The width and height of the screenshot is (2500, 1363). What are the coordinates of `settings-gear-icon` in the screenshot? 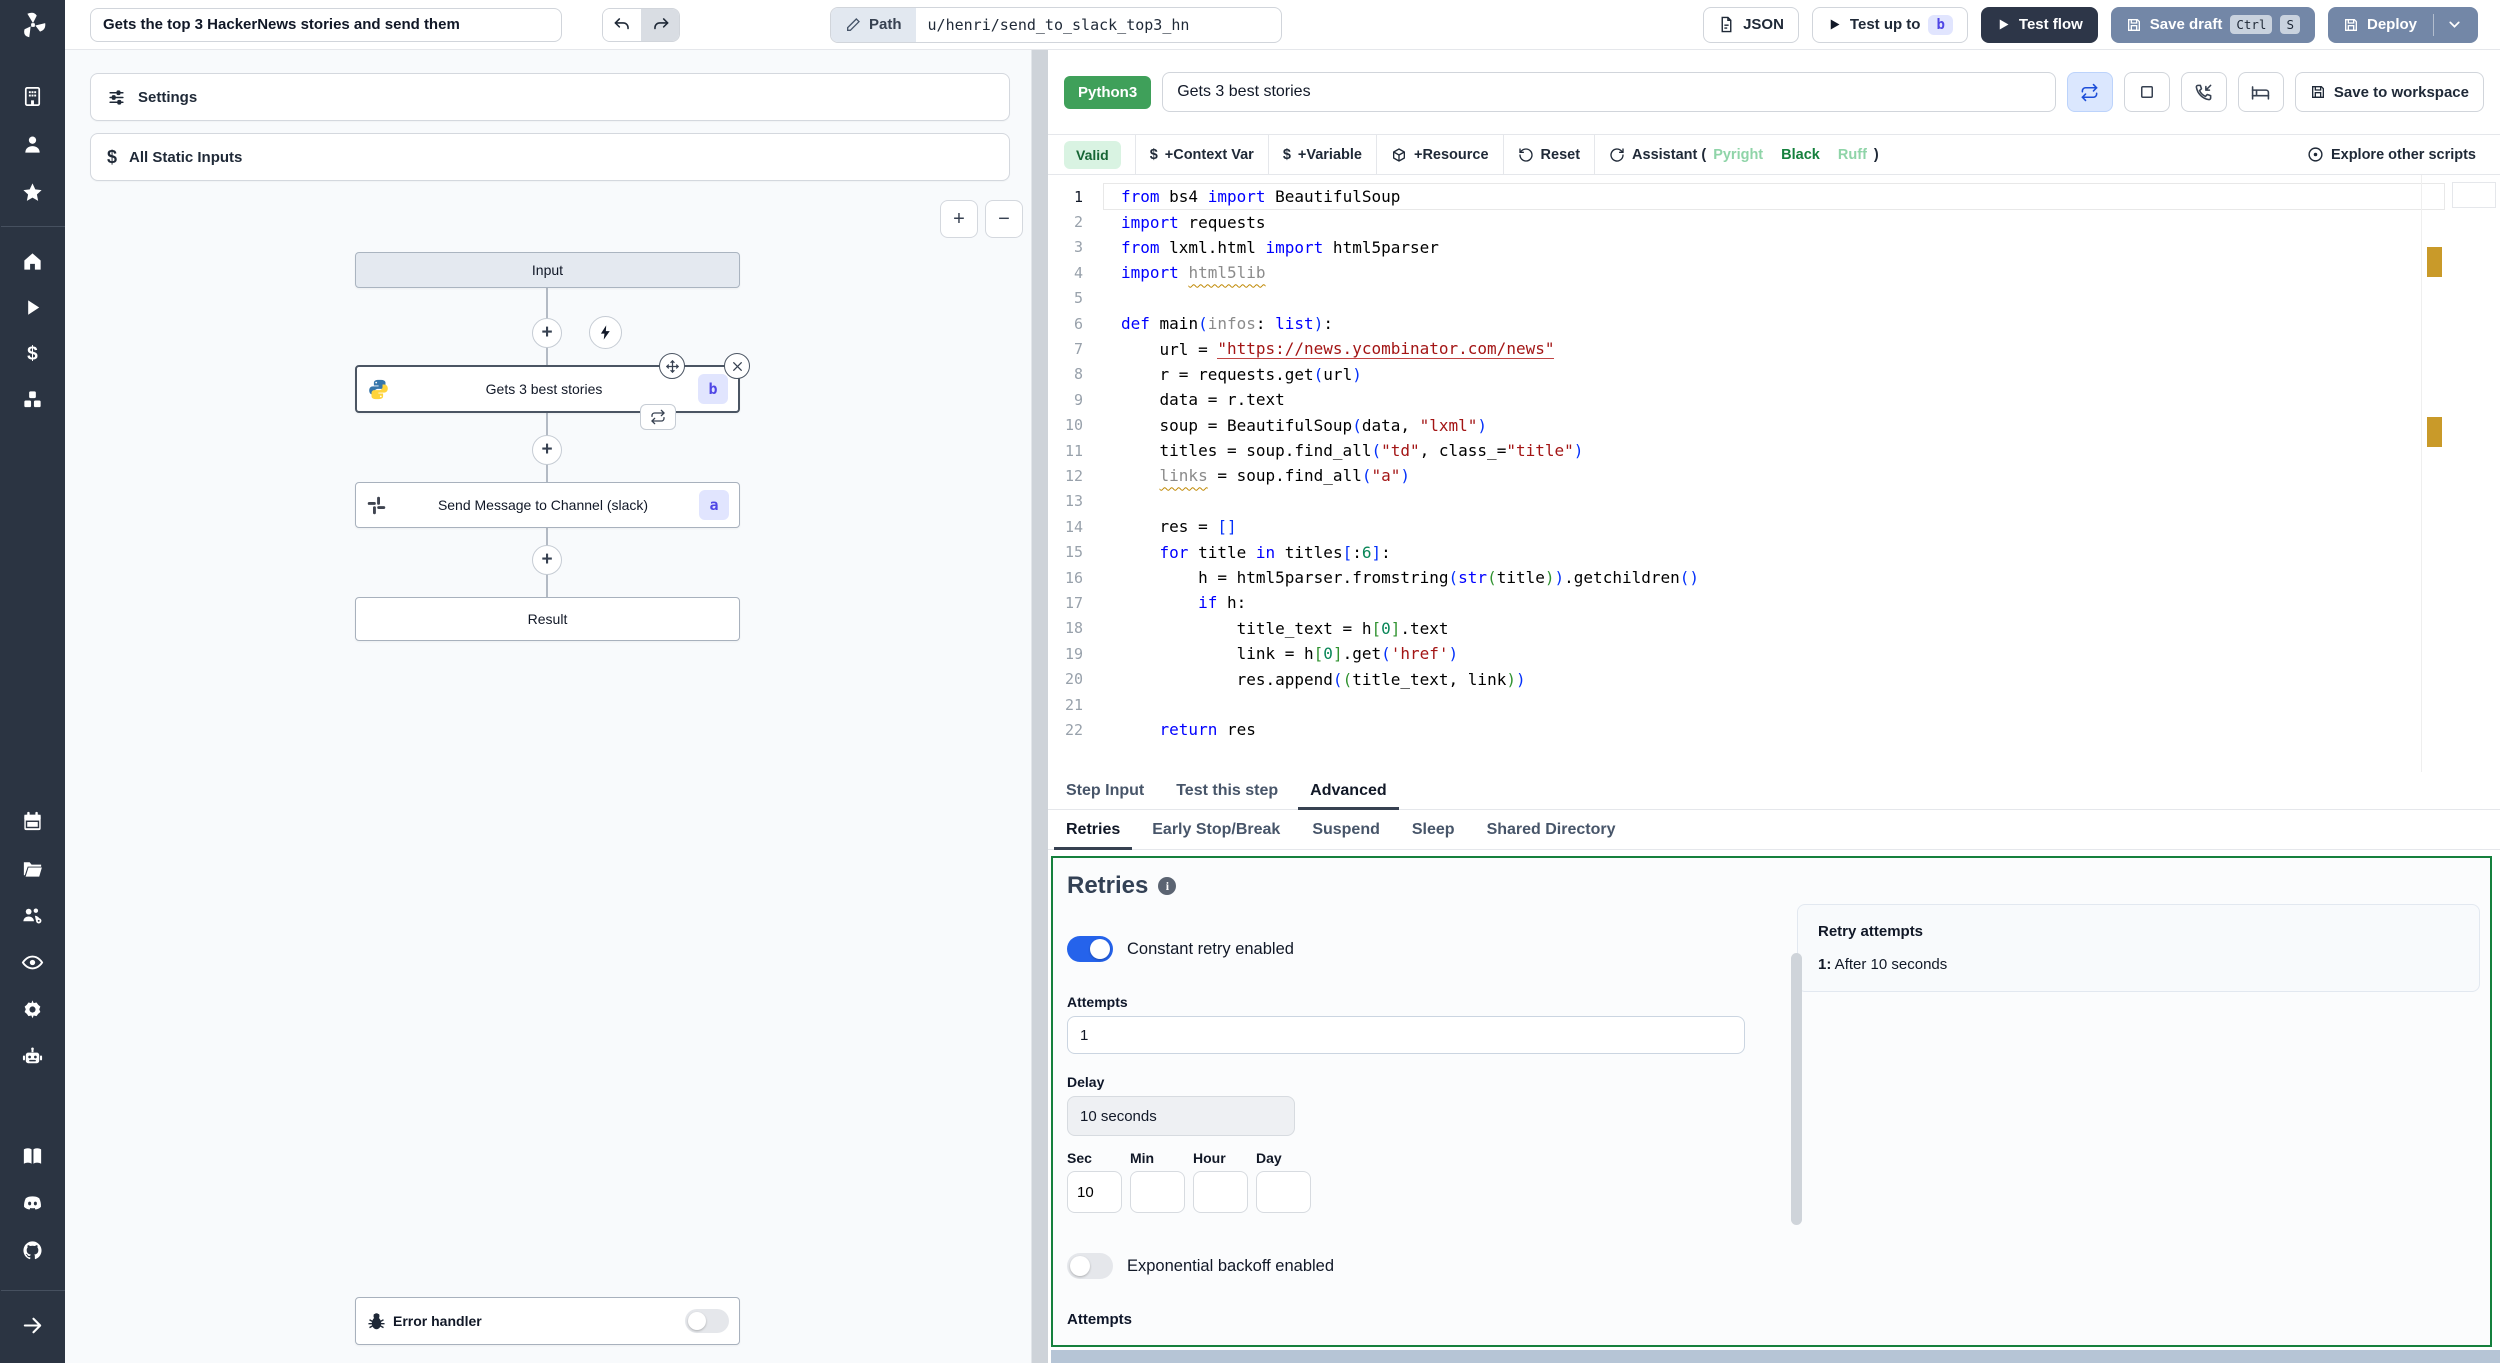 It's located at (33, 1009).